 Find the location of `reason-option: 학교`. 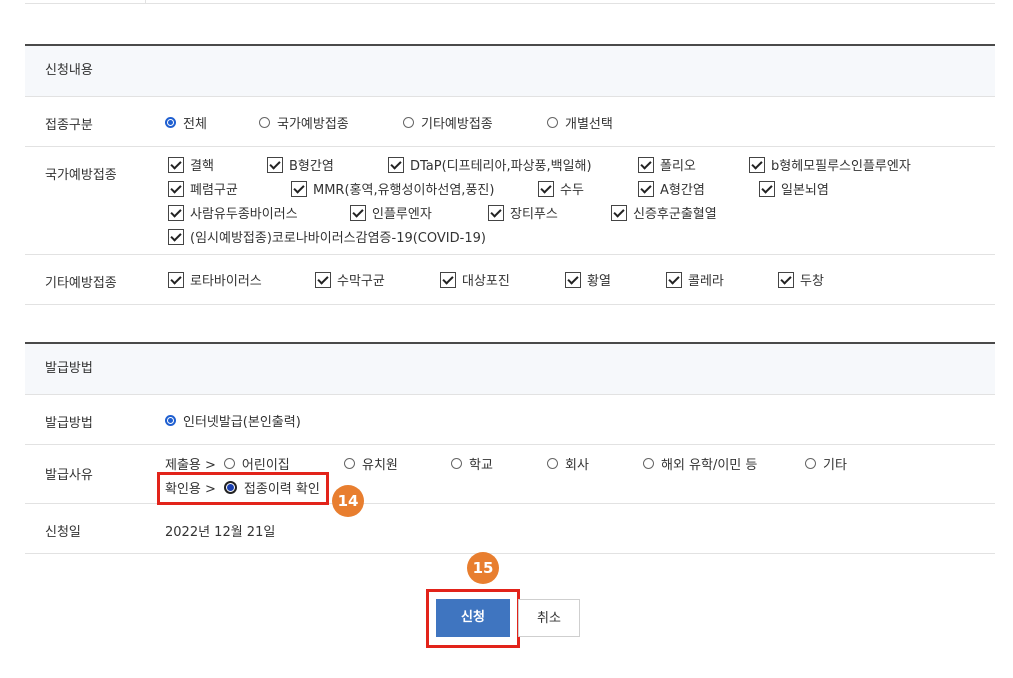

reason-option: 학교 is located at coordinates (472, 463).